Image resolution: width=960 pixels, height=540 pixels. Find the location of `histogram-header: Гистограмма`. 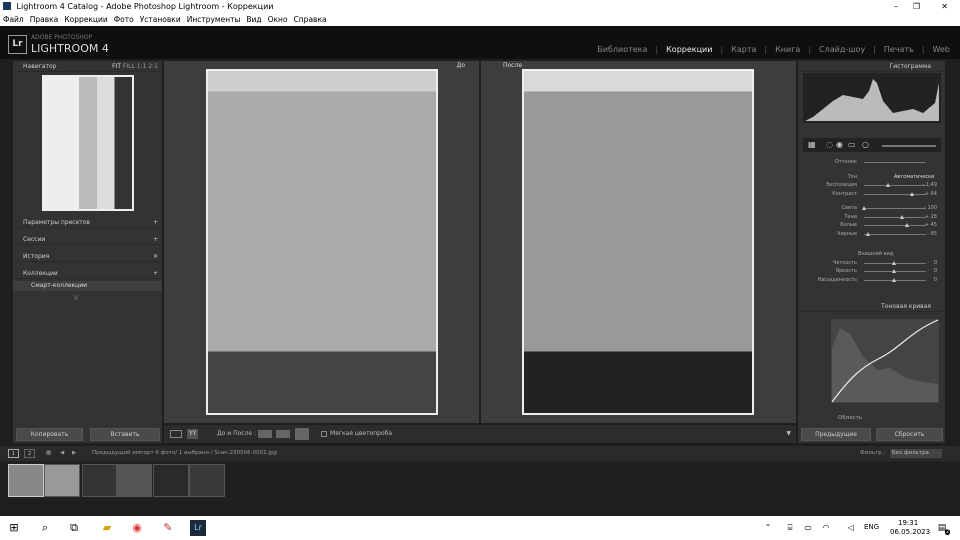

histogram-header: Гистограмма is located at coordinates (871, 66).